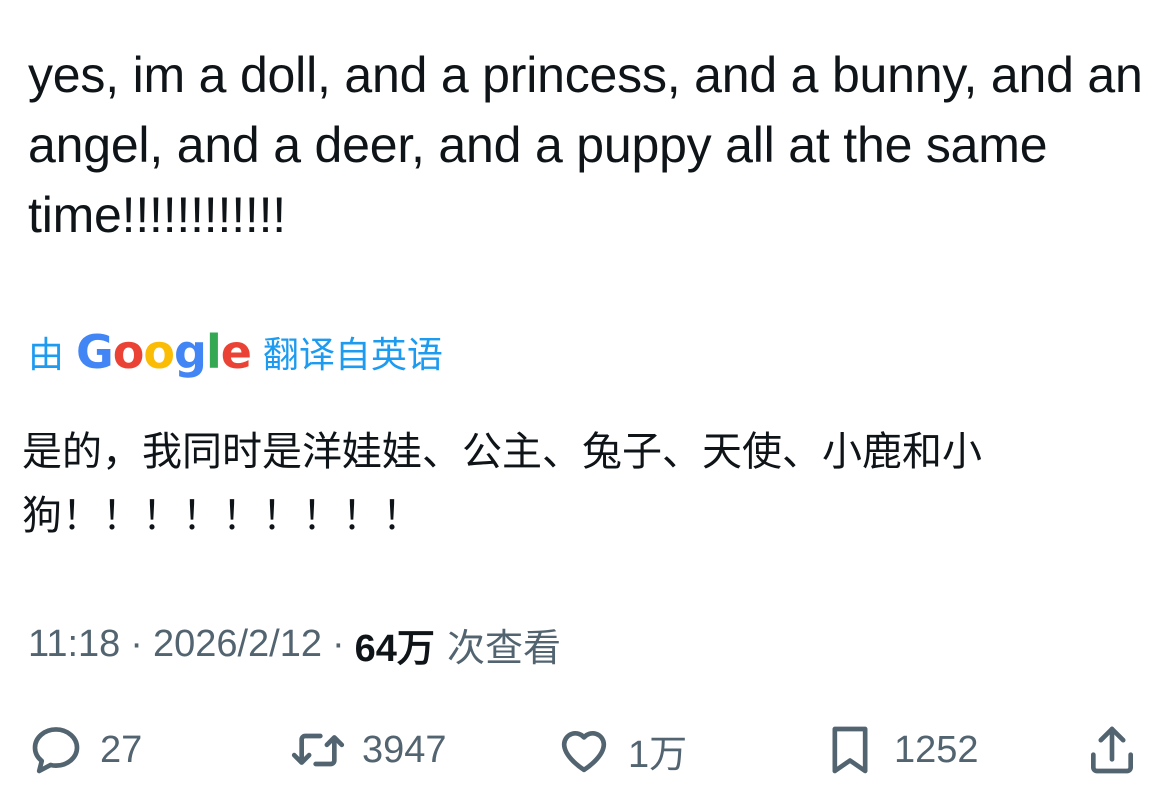 The width and height of the screenshot is (1170, 802). Describe the element at coordinates (85, 750) in the screenshot. I see `reply-button: 27` at that location.